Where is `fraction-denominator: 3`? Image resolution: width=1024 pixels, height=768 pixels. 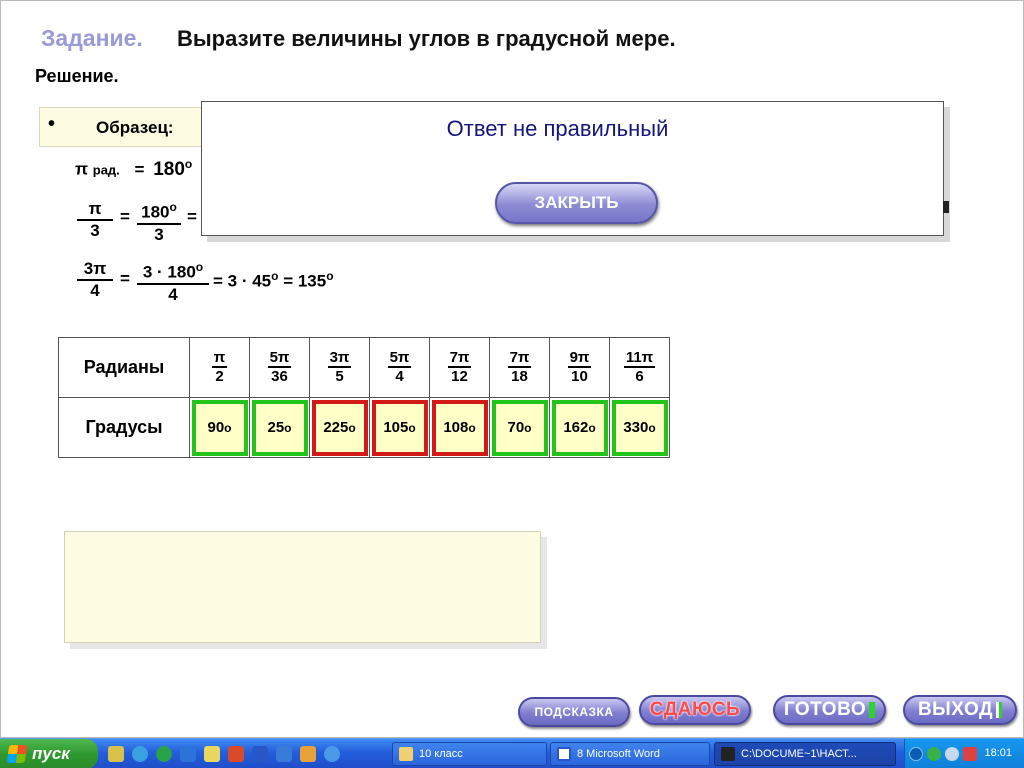 fraction-denominator: 3 is located at coordinates (95, 230).